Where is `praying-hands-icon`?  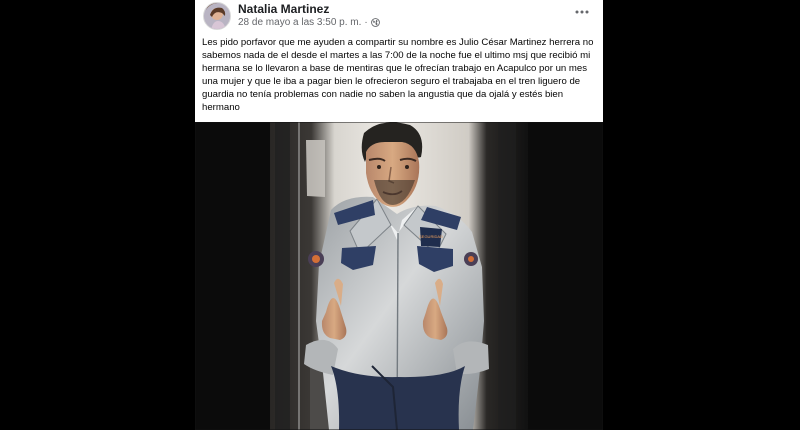 praying-hands-icon is located at coordinates (246, 119).